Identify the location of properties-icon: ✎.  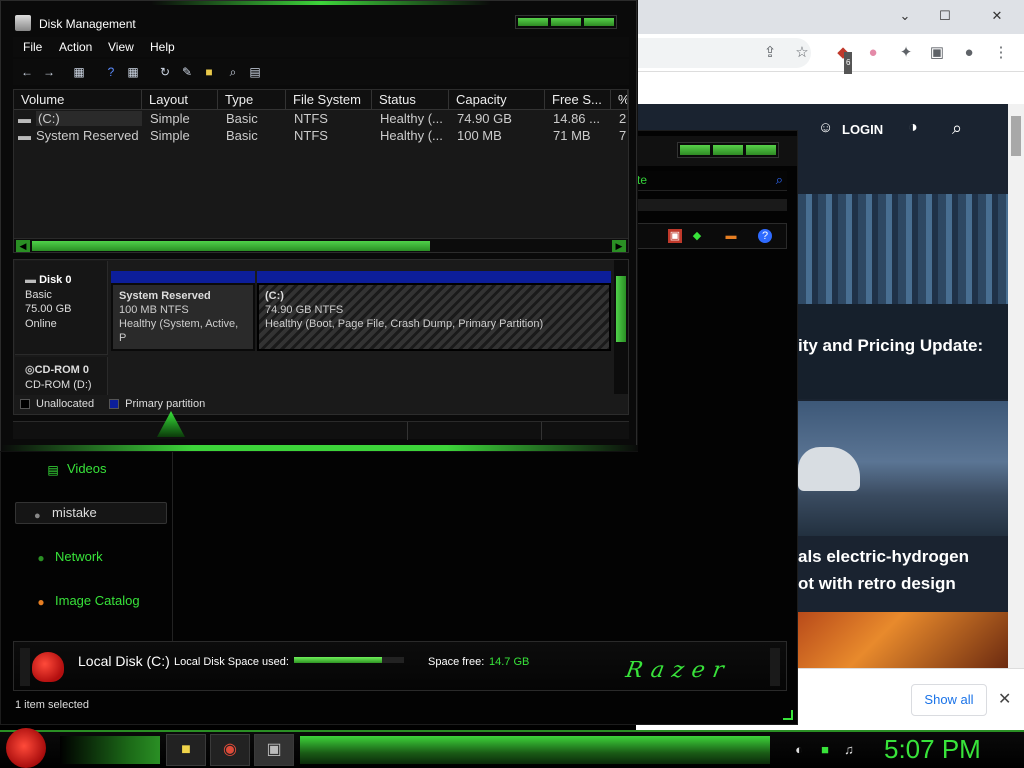
(187, 72).